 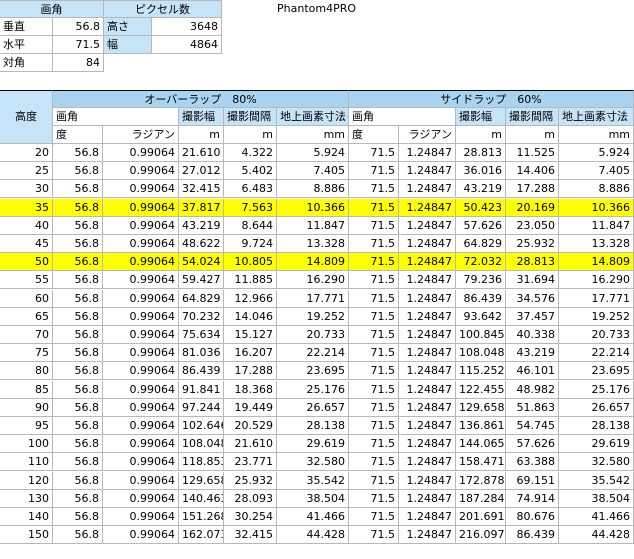 What do you see at coordinates (532, 371) in the screenshot?
I see `sidelap-interval-cell: 46.101` at bounding box center [532, 371].